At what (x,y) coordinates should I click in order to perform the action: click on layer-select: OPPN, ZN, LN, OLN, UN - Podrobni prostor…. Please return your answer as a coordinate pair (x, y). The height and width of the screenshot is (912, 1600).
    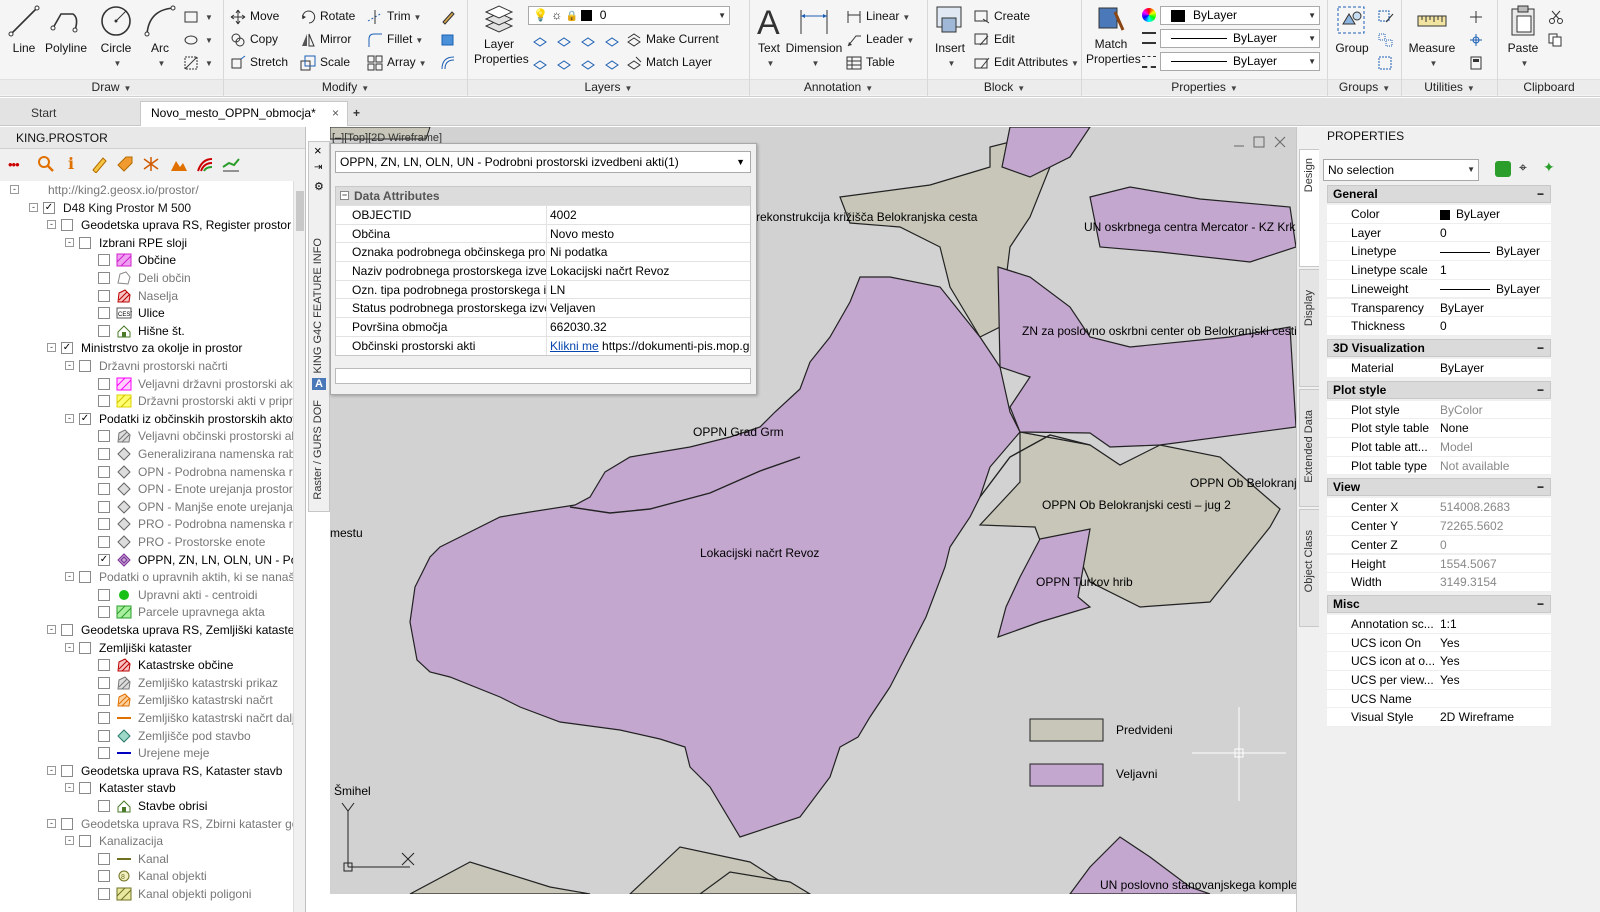
    Looking at the image, I should click on (543, 162).